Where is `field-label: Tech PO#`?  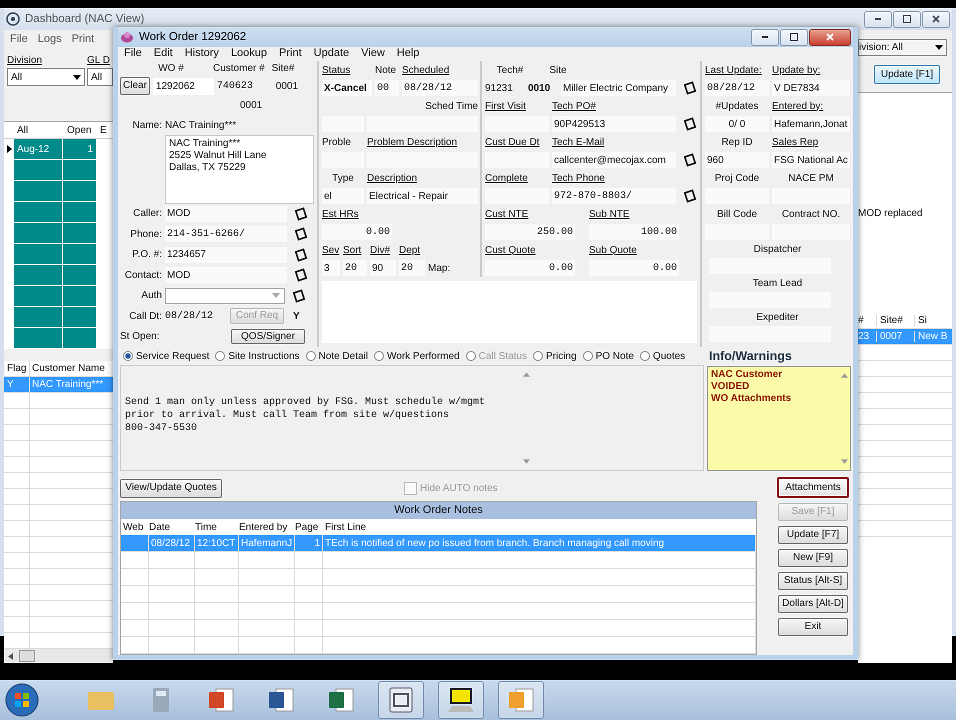 field-label: Tech PO# is located at coordinates (574, 106).